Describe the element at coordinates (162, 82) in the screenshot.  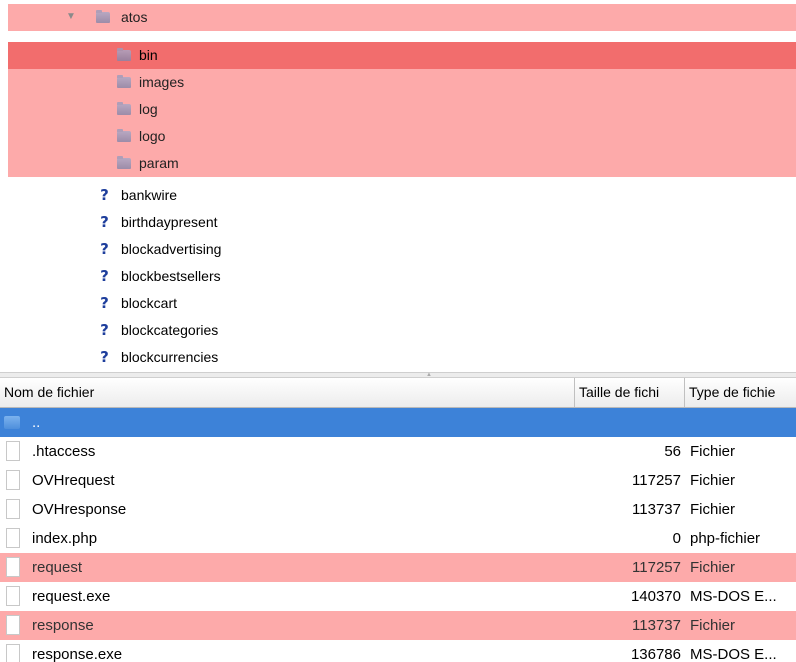
I see `tree-item-label: images` at that location.